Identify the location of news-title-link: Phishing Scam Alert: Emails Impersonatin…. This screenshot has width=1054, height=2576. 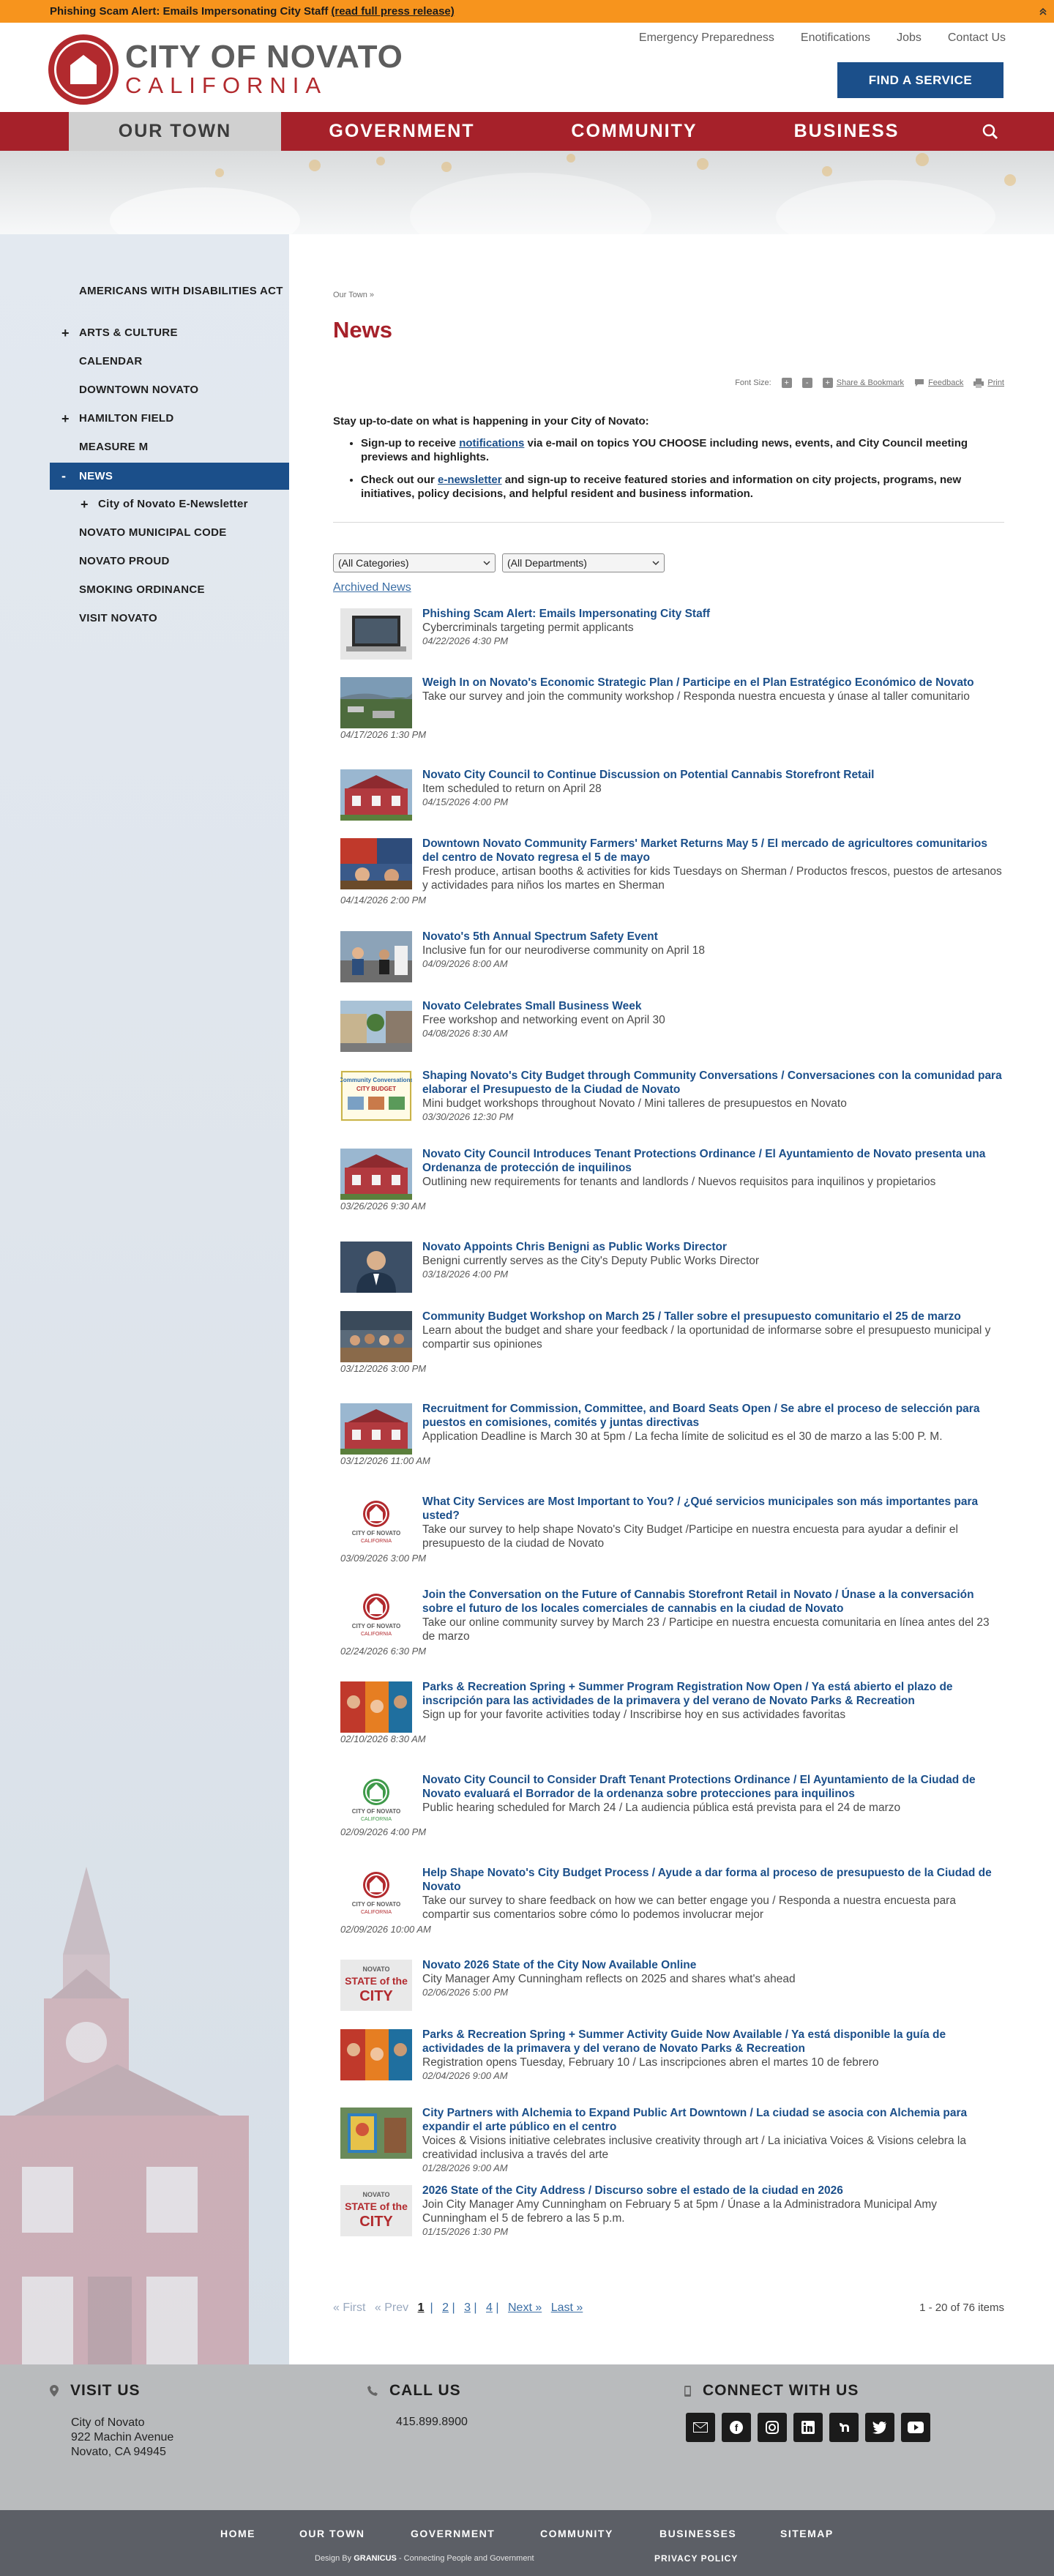
(713, 614).